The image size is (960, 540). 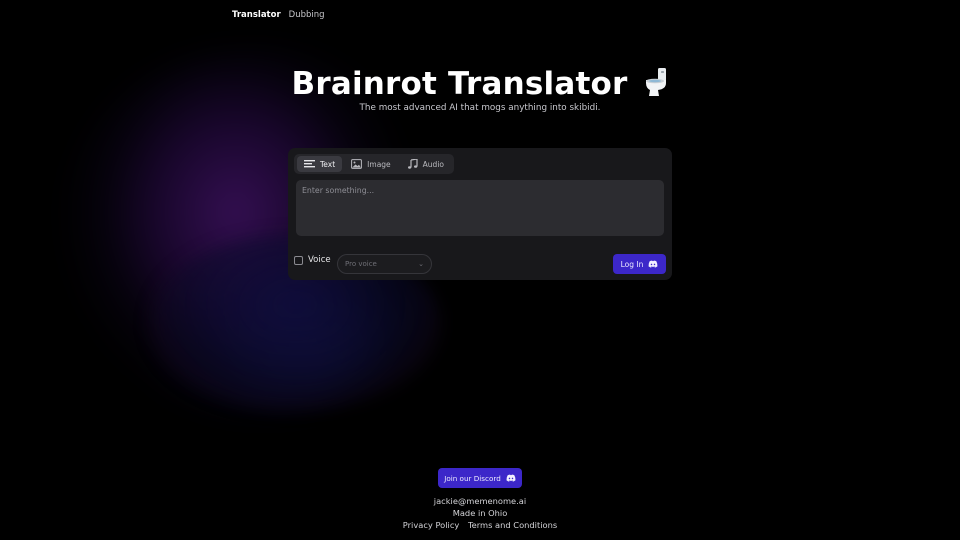 What do you see at coordinates (632, 264) in the screenshot?
I see `login-button-label: Log In` at bounding box center [632, 264].